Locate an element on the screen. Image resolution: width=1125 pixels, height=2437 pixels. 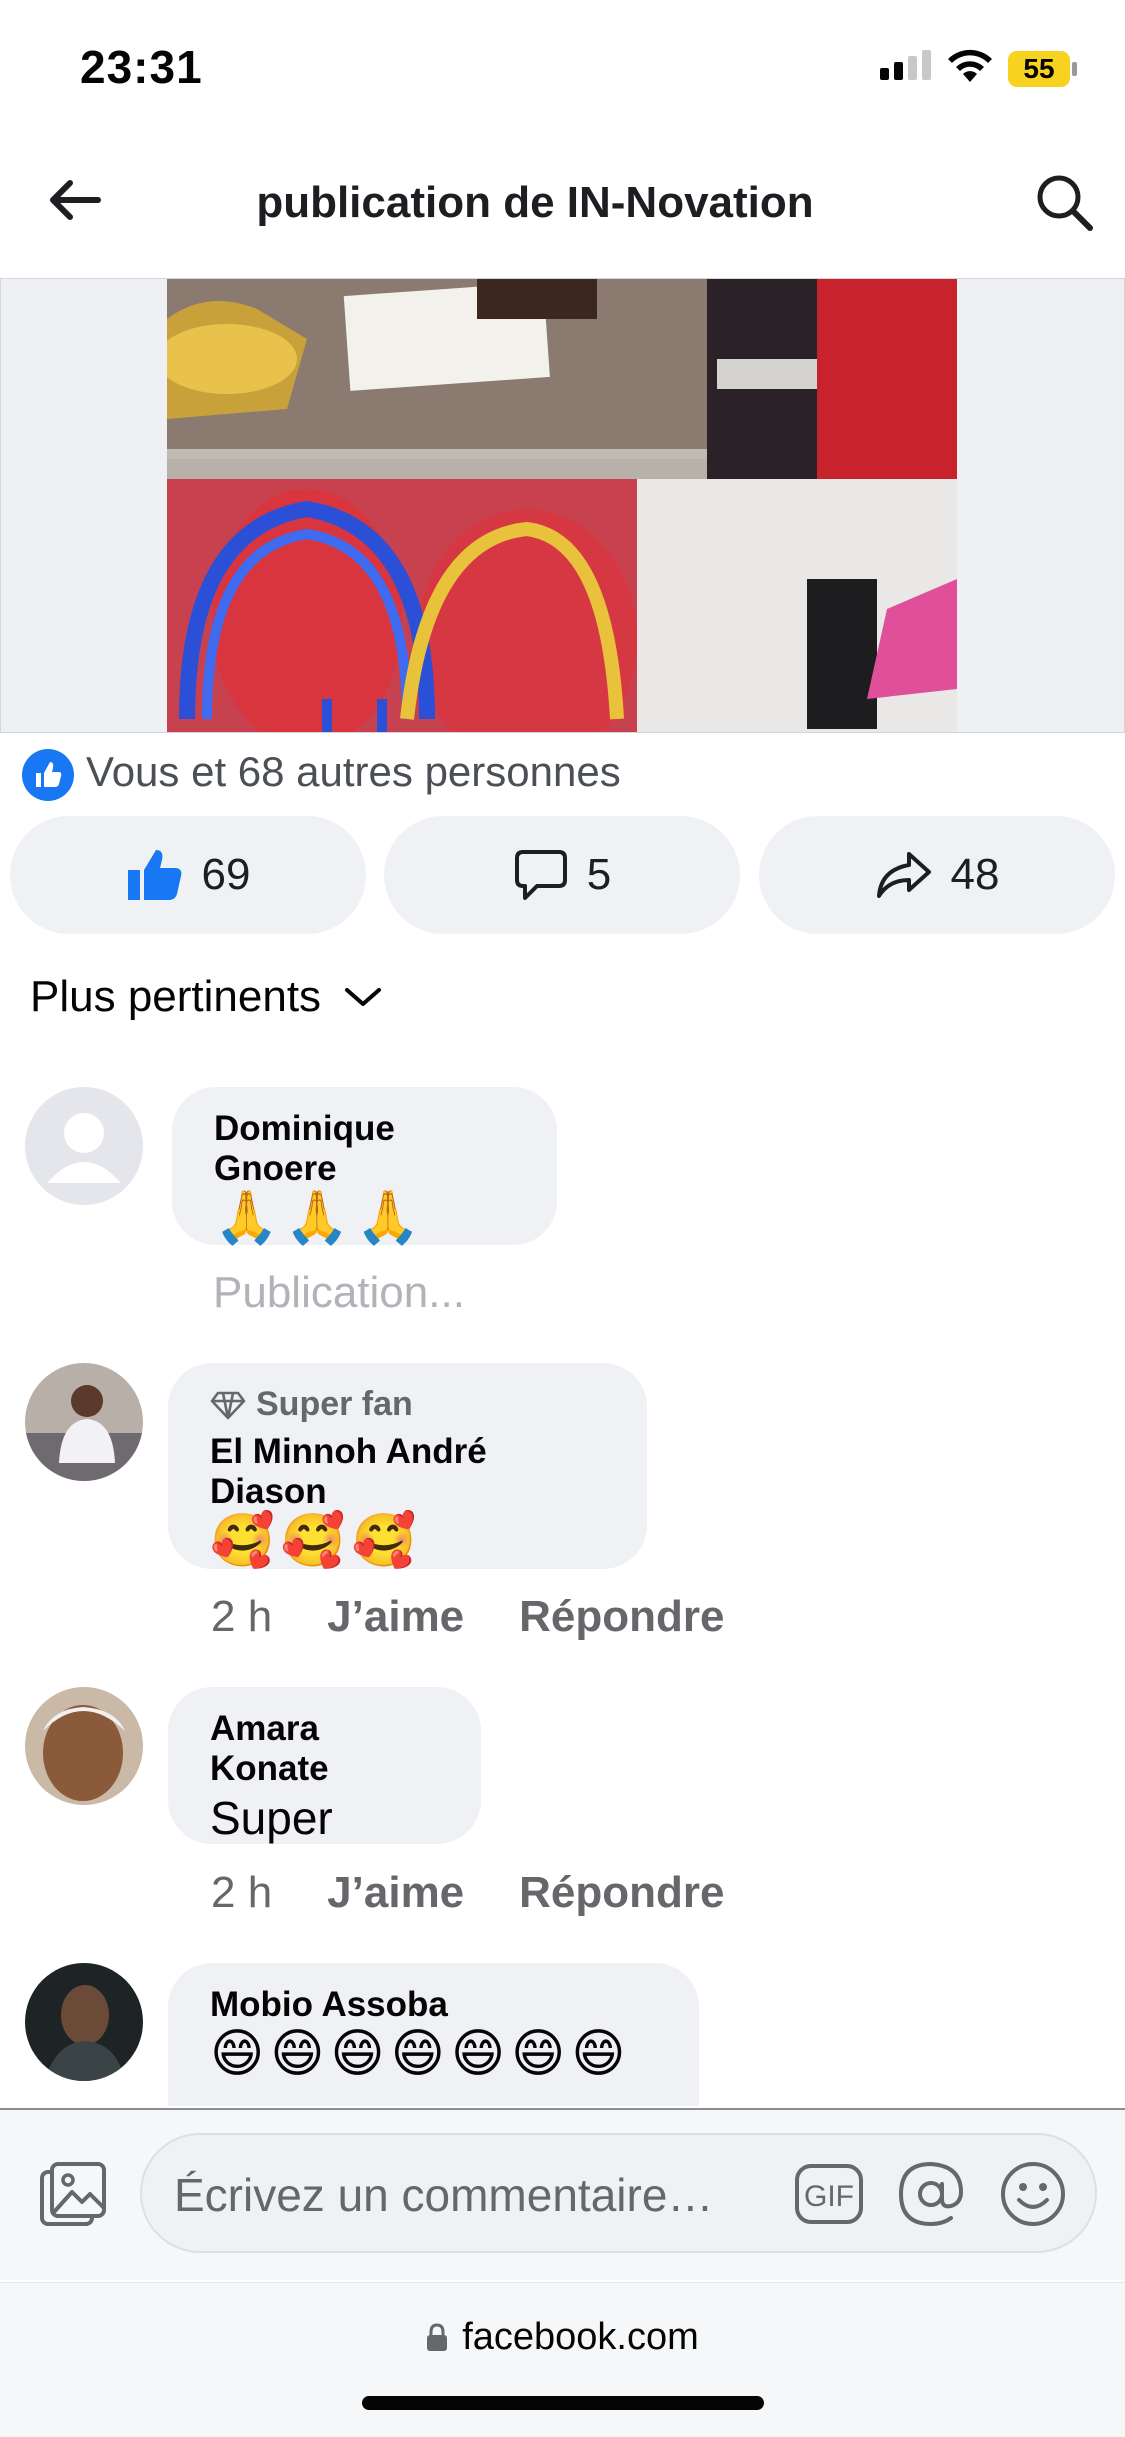
super-fan-badge: Super fan is located at coordinates (408, 1404).